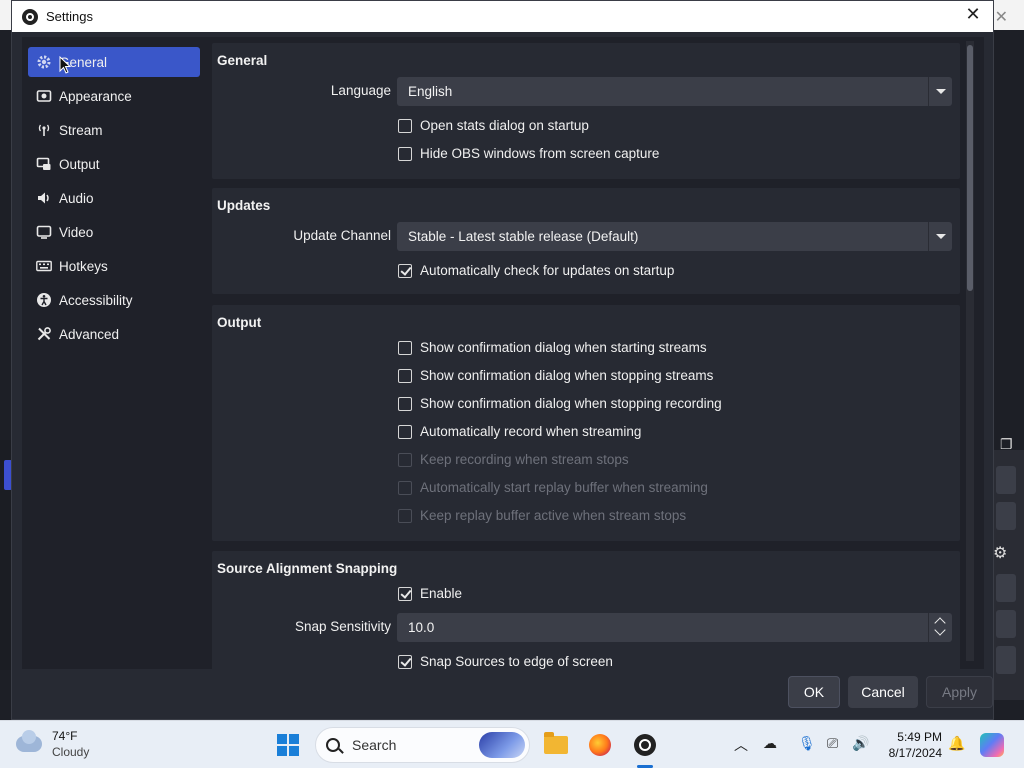  What do you see at coordinates (741, 745) in the screenshot?
I see `chevron-up-icon: ︿` at bounding box center [741, 745].